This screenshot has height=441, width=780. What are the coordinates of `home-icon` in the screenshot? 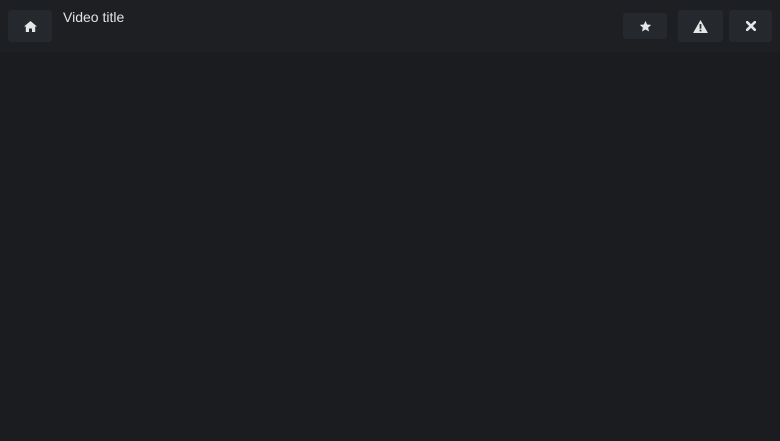 It's located at (30, 26).